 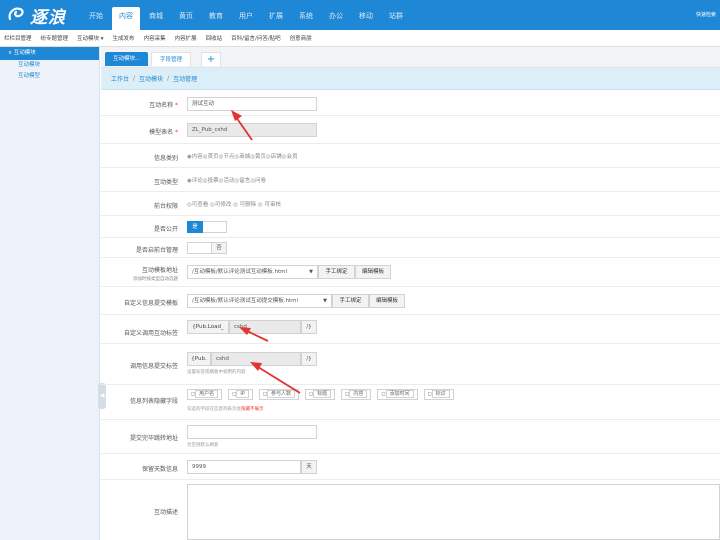 I want to click on call-tag-hint: 设置标签或模板中调用的内容, so click(x=216, y=372).